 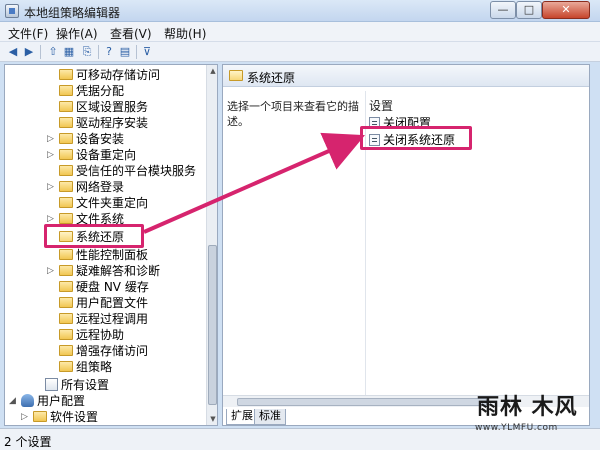 I want to click on gpedit-app-icon, so click(x=12, y=11).